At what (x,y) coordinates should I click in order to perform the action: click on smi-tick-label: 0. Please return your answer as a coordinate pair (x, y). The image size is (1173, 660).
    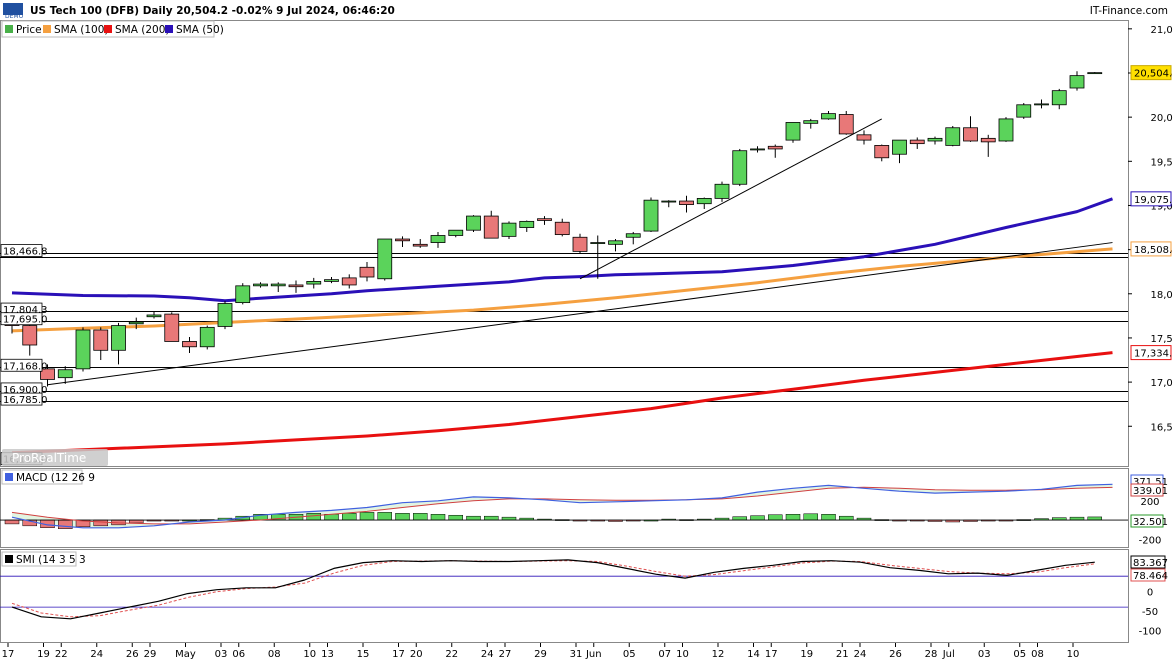
    Looking at the image, I should click on (1150, 593).